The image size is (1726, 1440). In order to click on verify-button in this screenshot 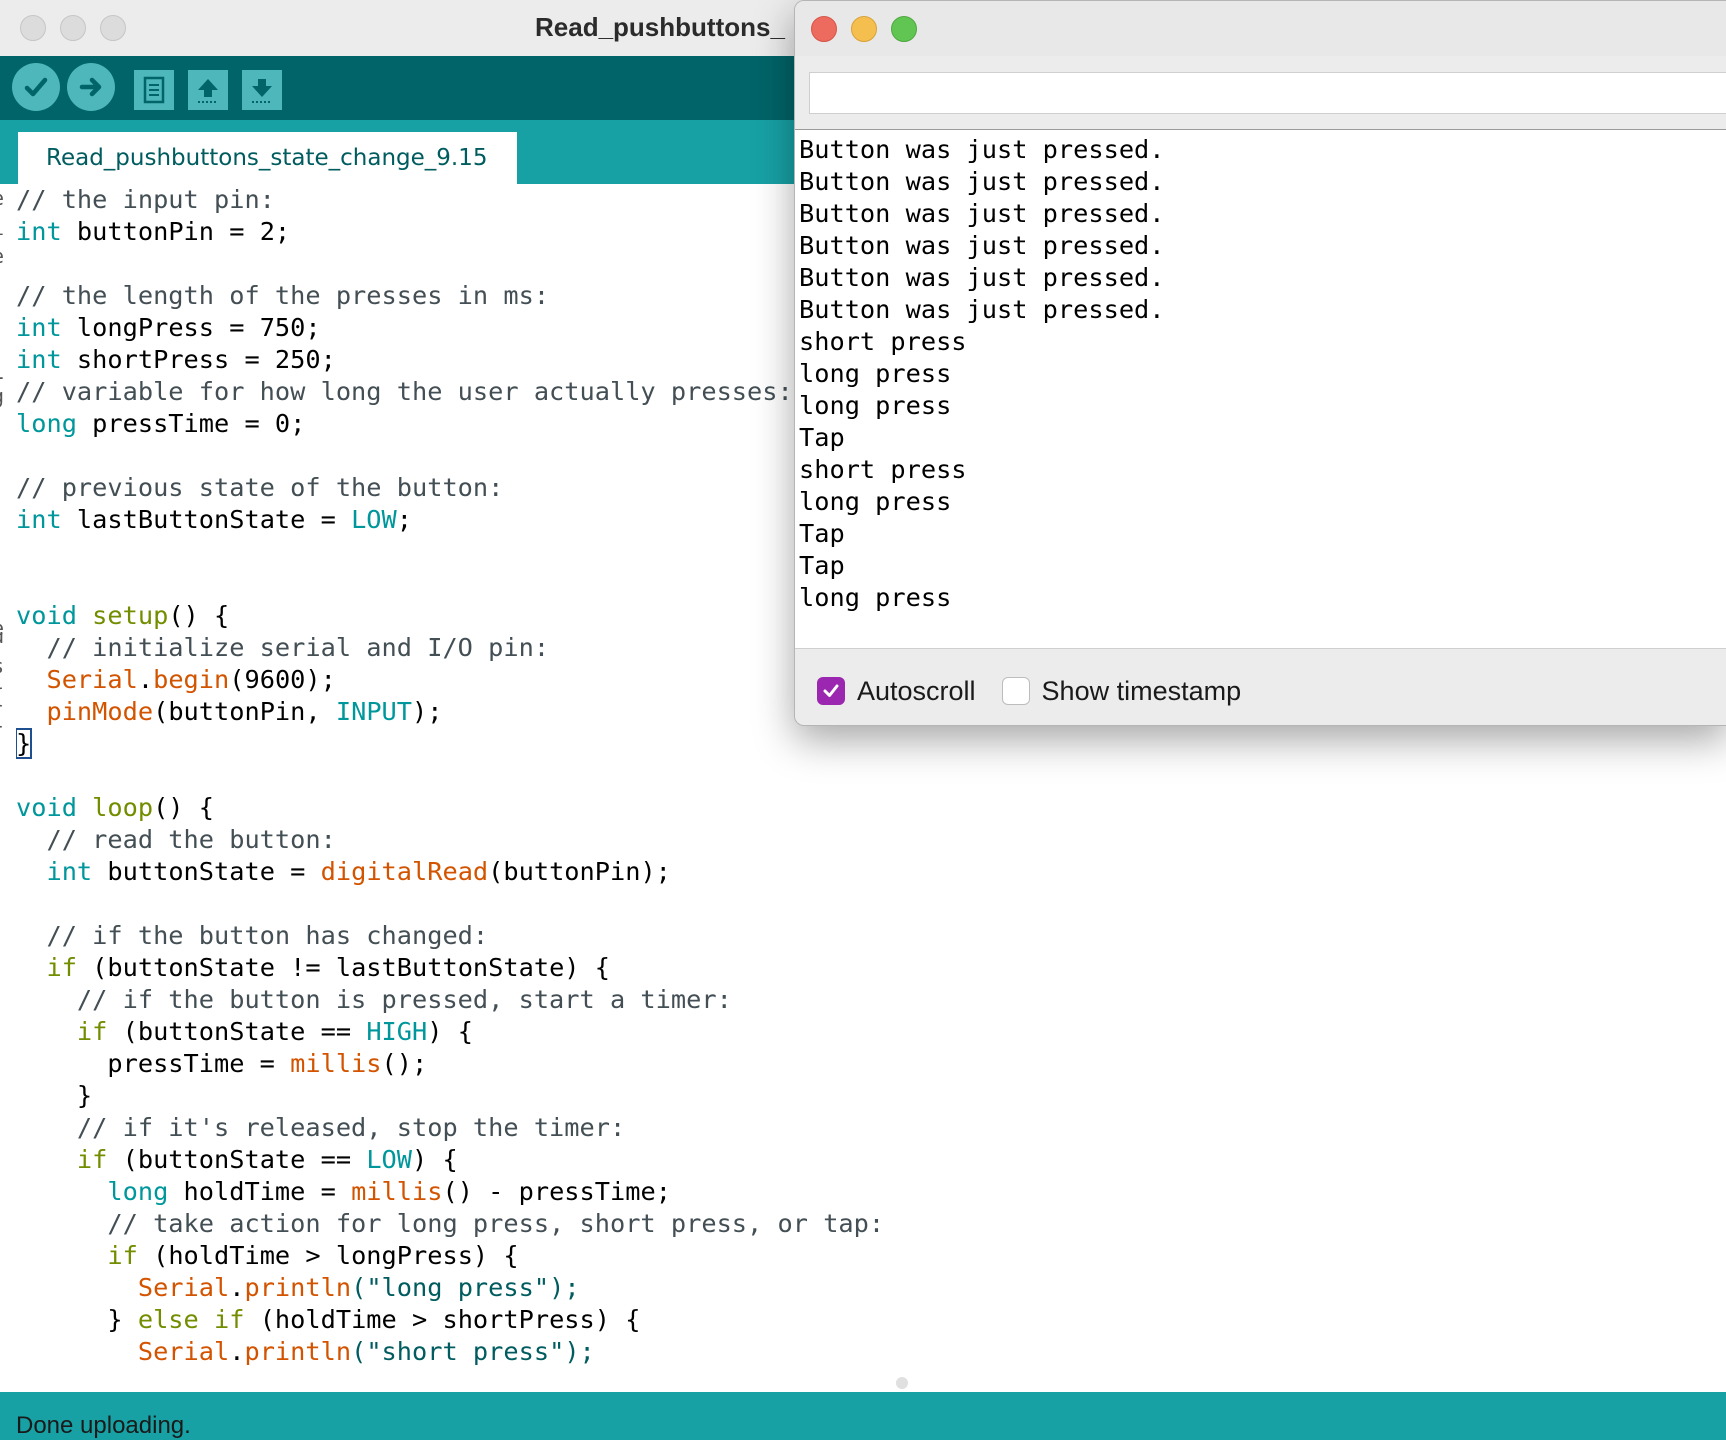, I will do `click(36, 87)`.